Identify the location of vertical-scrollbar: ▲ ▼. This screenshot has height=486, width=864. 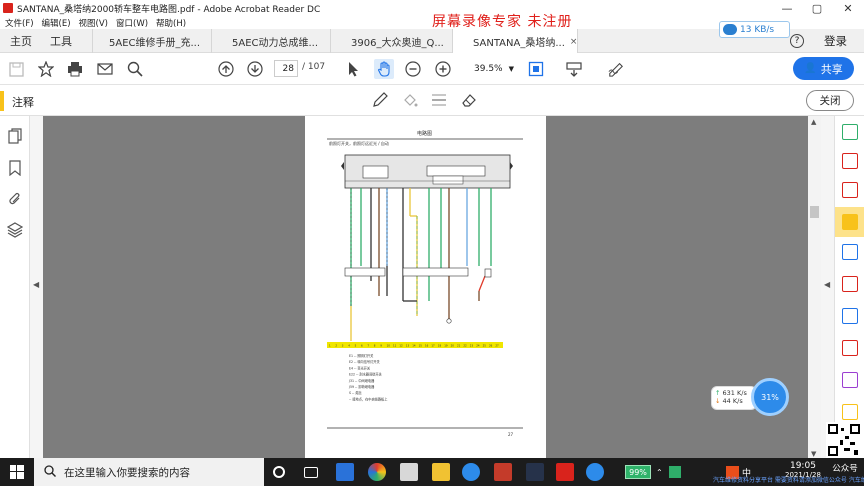
(814, 288).